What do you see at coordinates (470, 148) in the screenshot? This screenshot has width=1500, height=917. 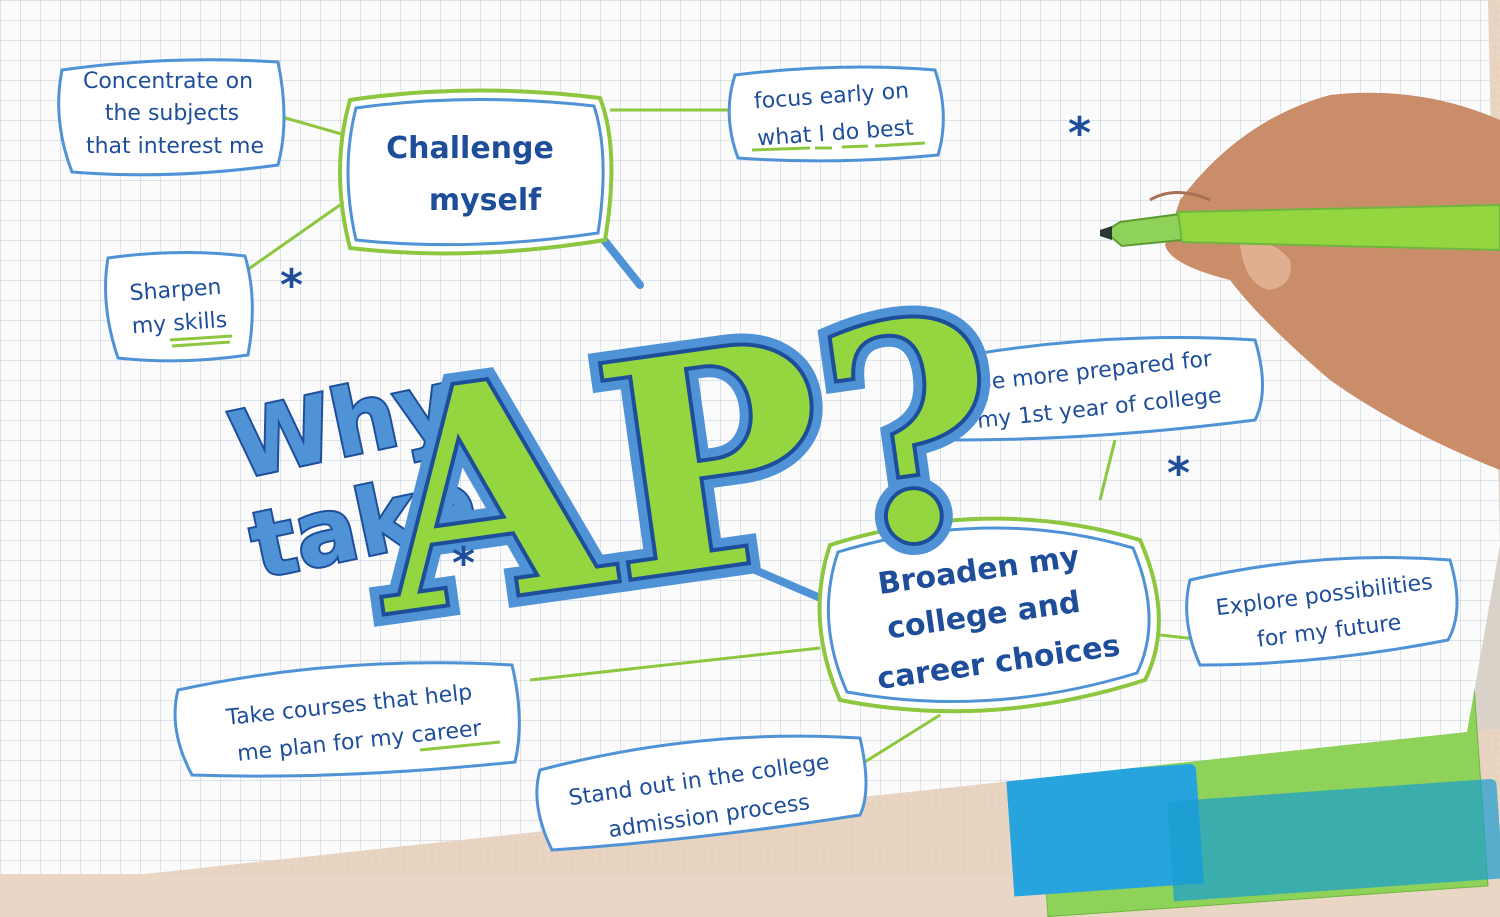 I see `challenge-line1: Challenge` at bounding box center [470, 148].